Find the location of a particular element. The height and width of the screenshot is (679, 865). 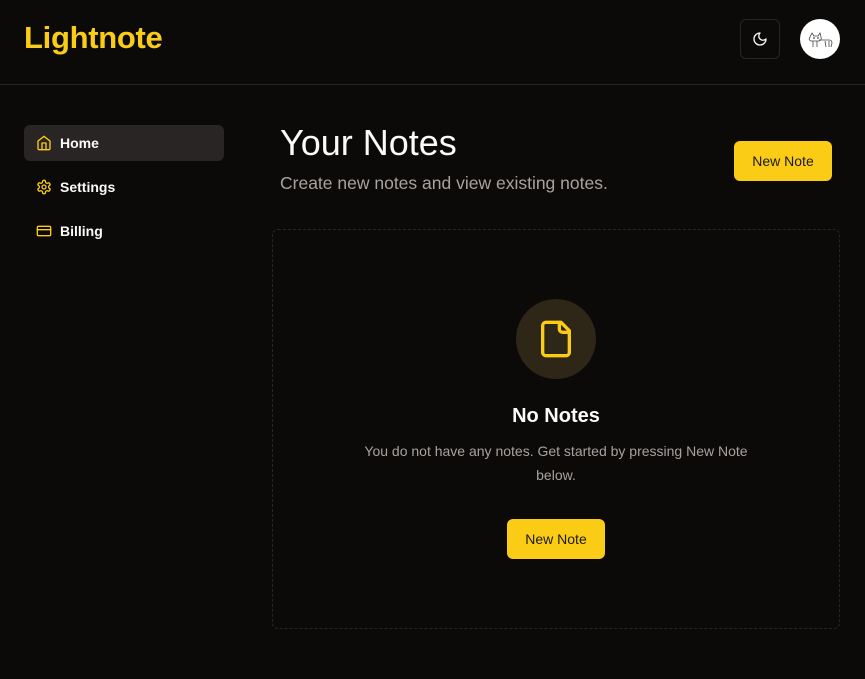

empty-state-icon-wrapper is located at coordinates (556, 339).